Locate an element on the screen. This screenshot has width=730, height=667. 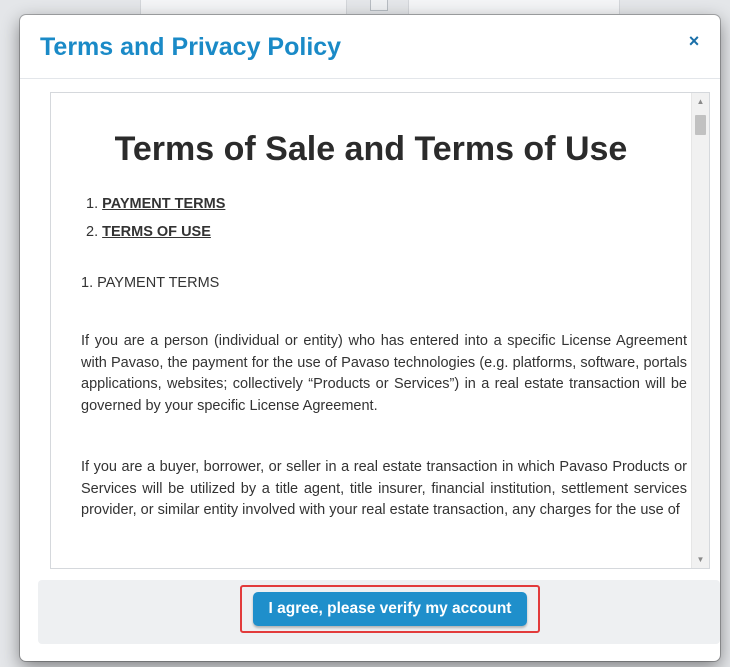
background-icon is located at coordinates (379, 5).